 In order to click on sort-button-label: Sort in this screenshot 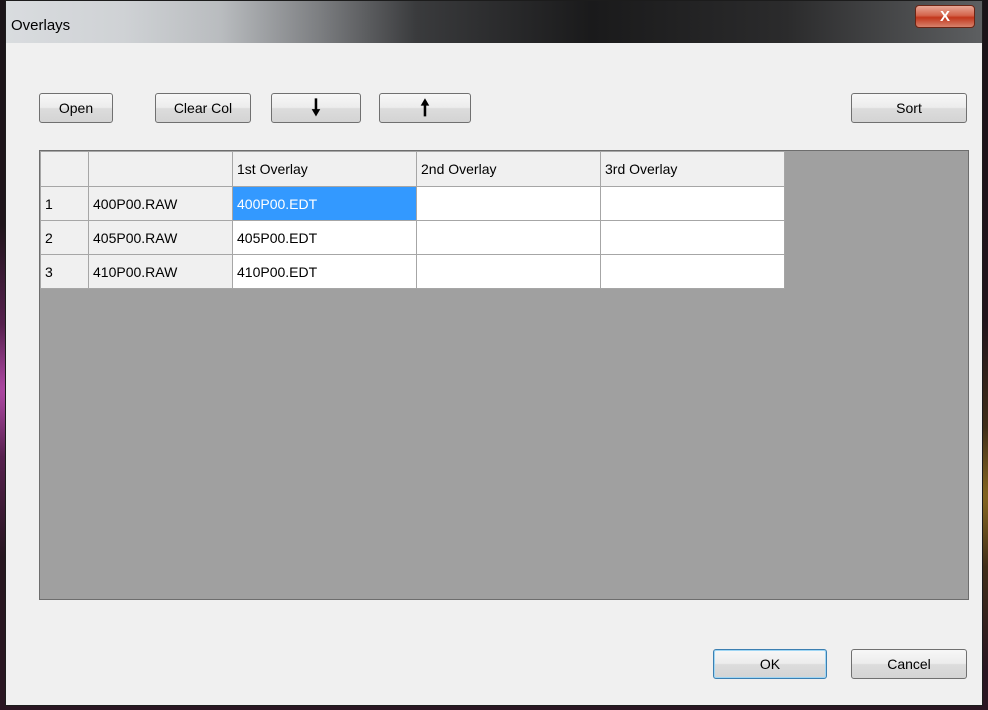, I will do `click(909, 108)`.